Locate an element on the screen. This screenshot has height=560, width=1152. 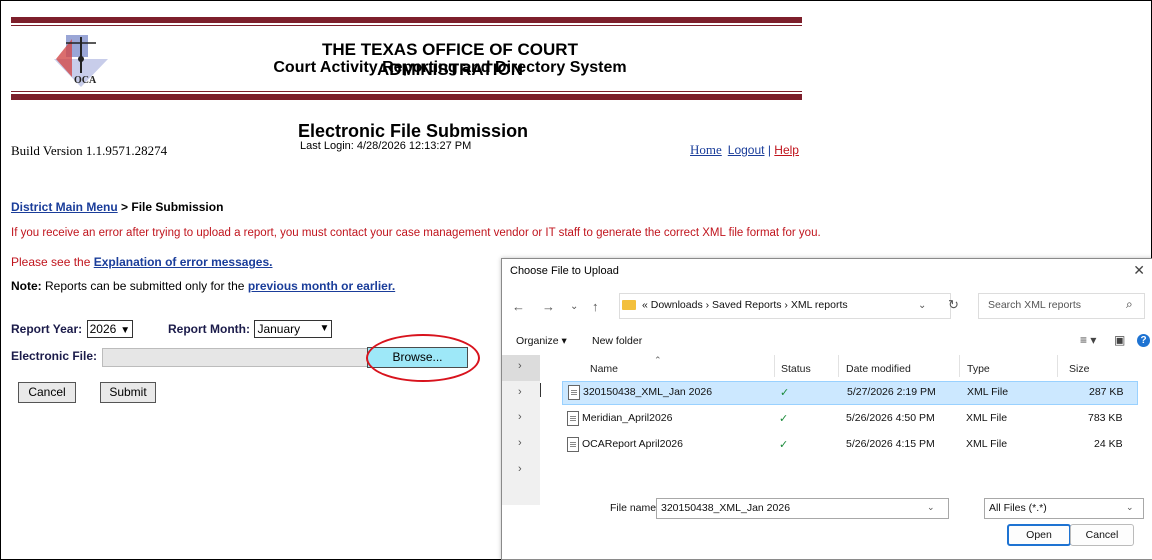
report-year-row: Report Year: 2026 ▼ is located at coordinates (72, 329).